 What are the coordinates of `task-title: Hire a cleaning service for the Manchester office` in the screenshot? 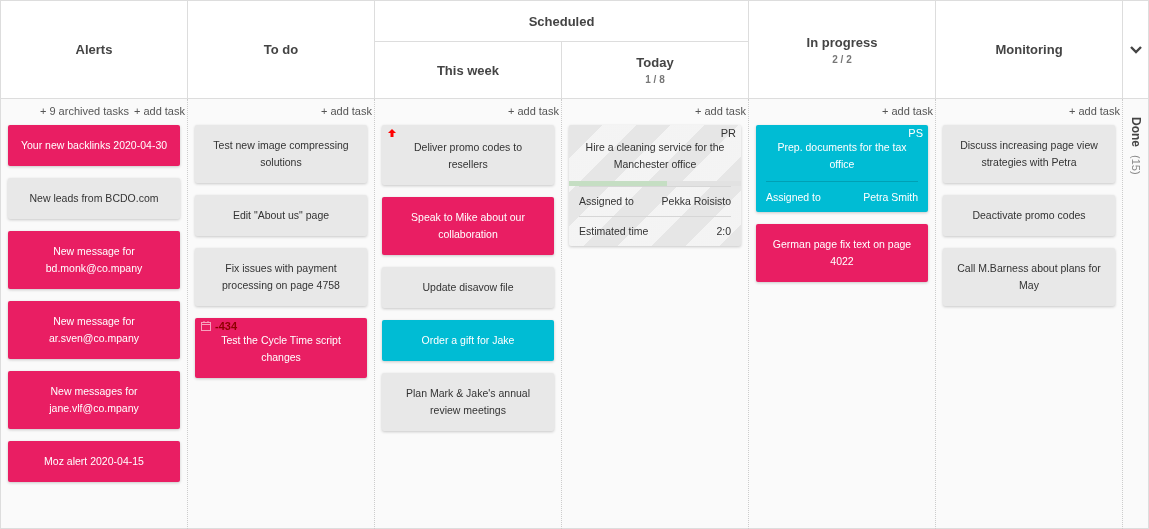 It's located at (655, 156).